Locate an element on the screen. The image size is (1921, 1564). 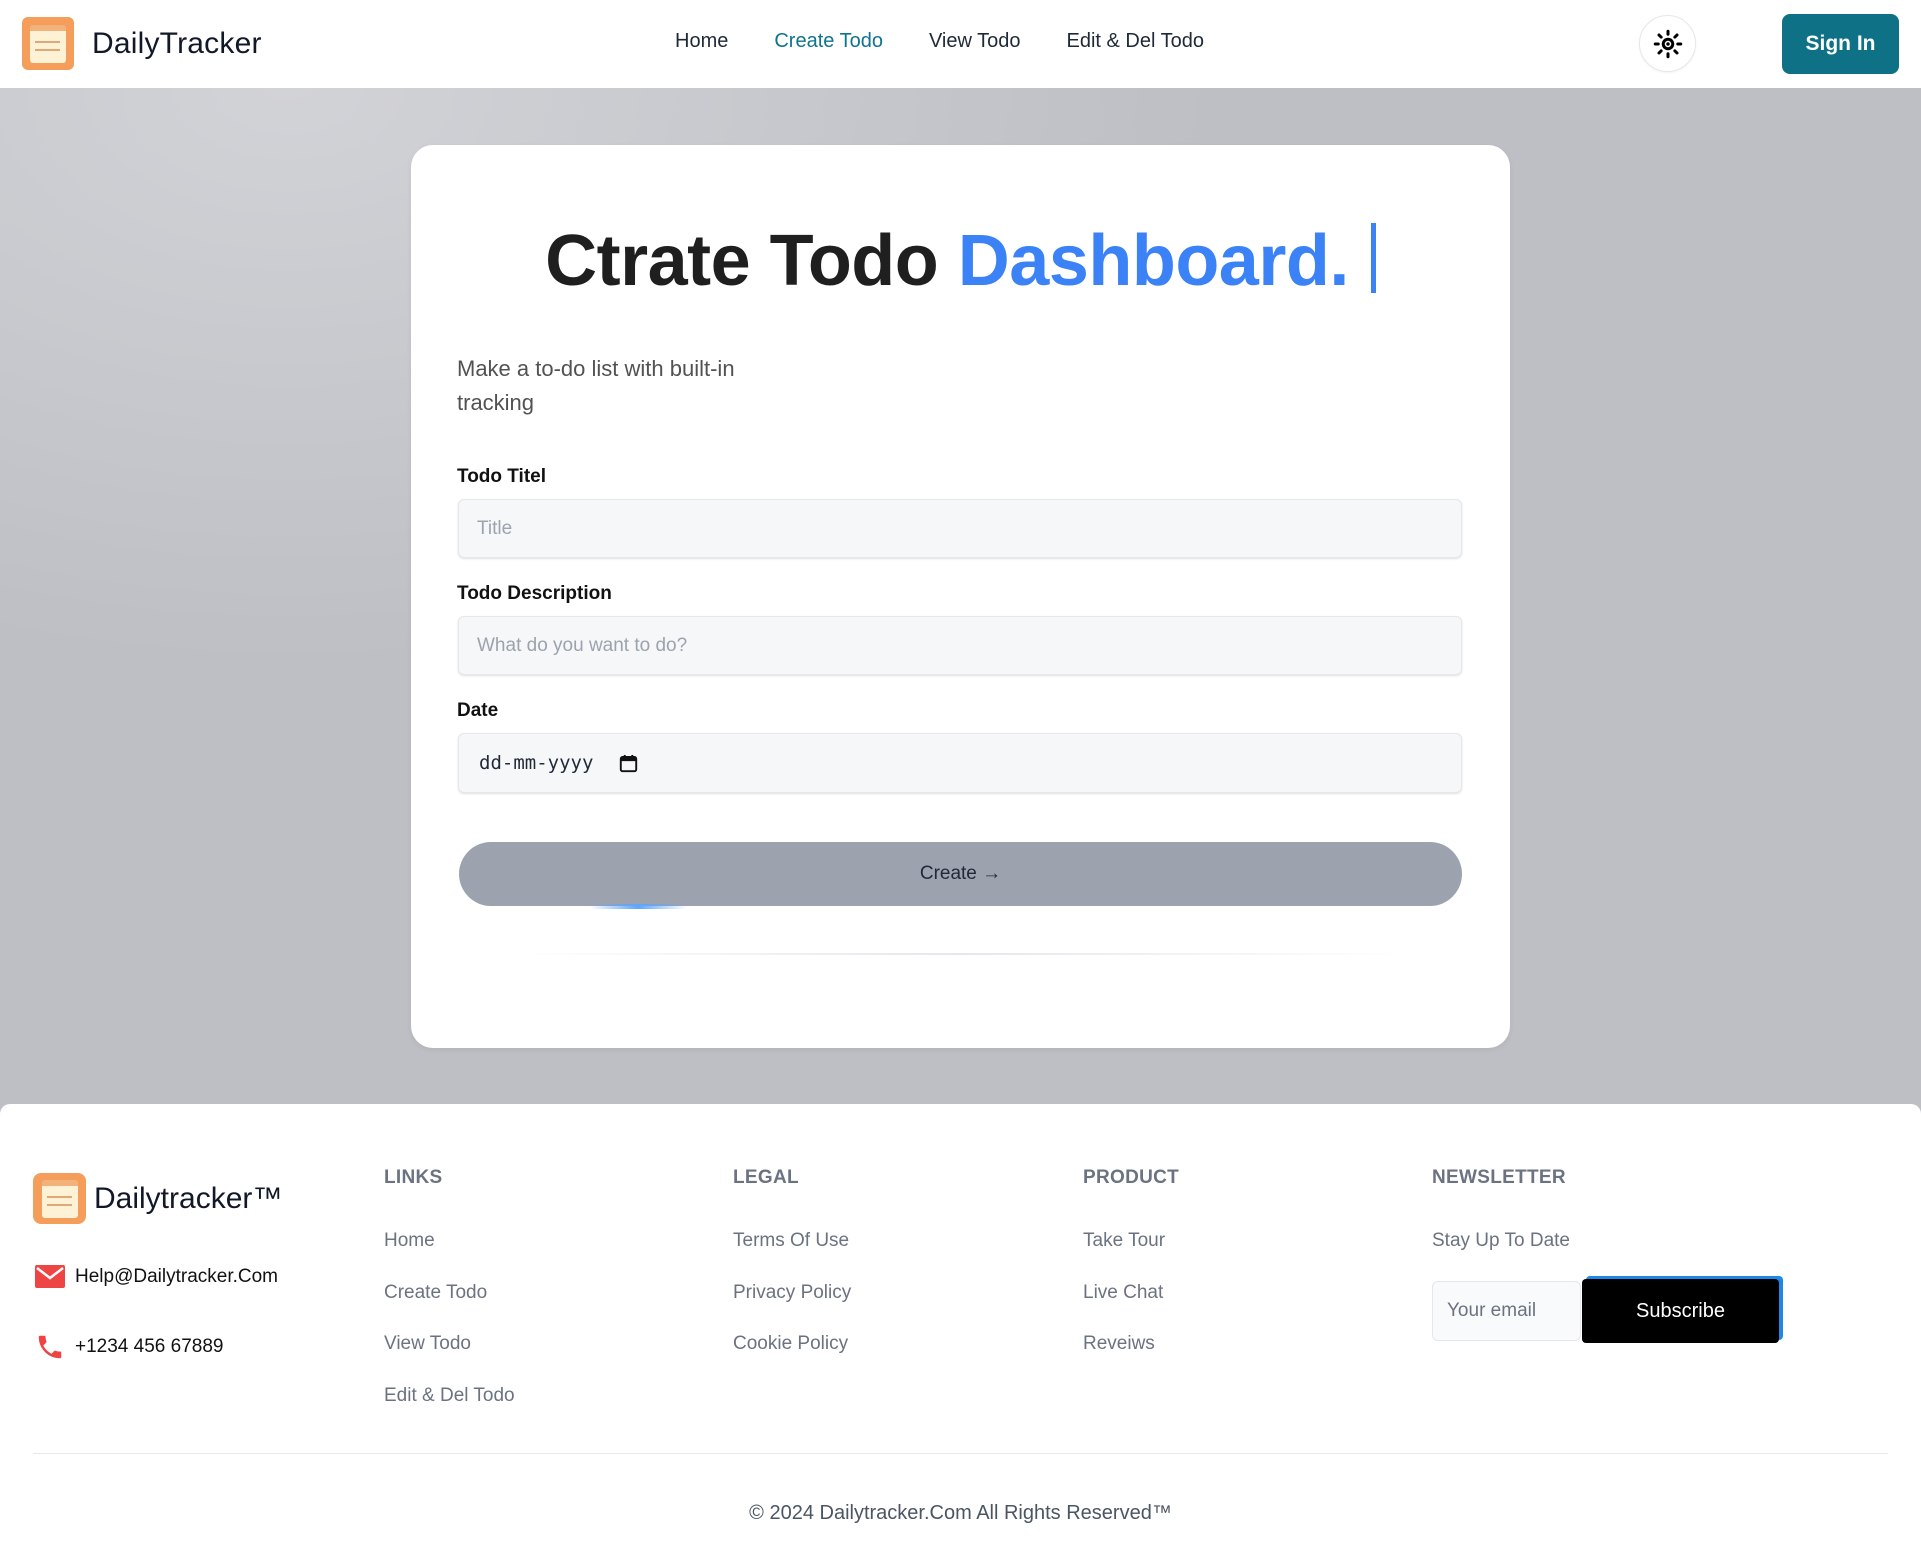
theme-toggle-button is located at coordinates (1667, 43).